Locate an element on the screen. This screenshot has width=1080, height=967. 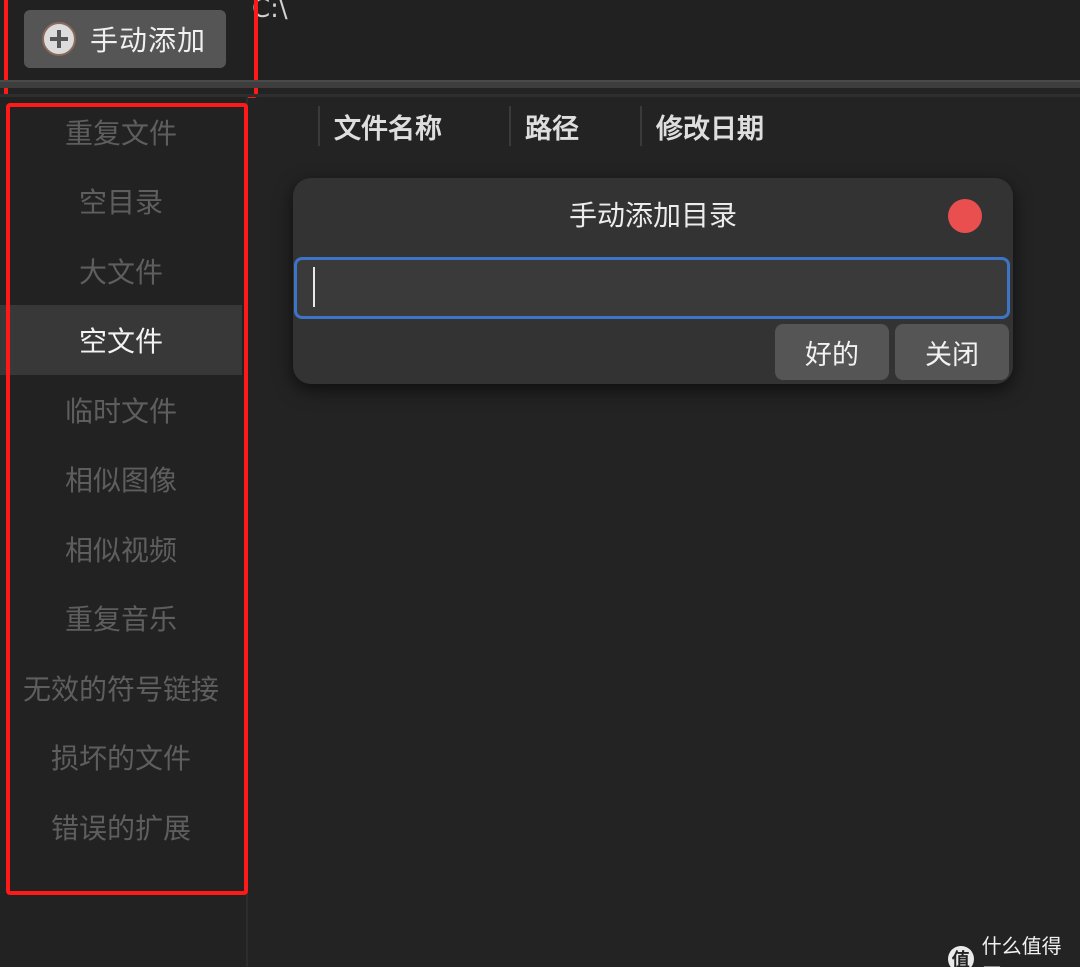
sidebar-item-duplicate-files: 重复文件 is located at coordinates (121, 132).